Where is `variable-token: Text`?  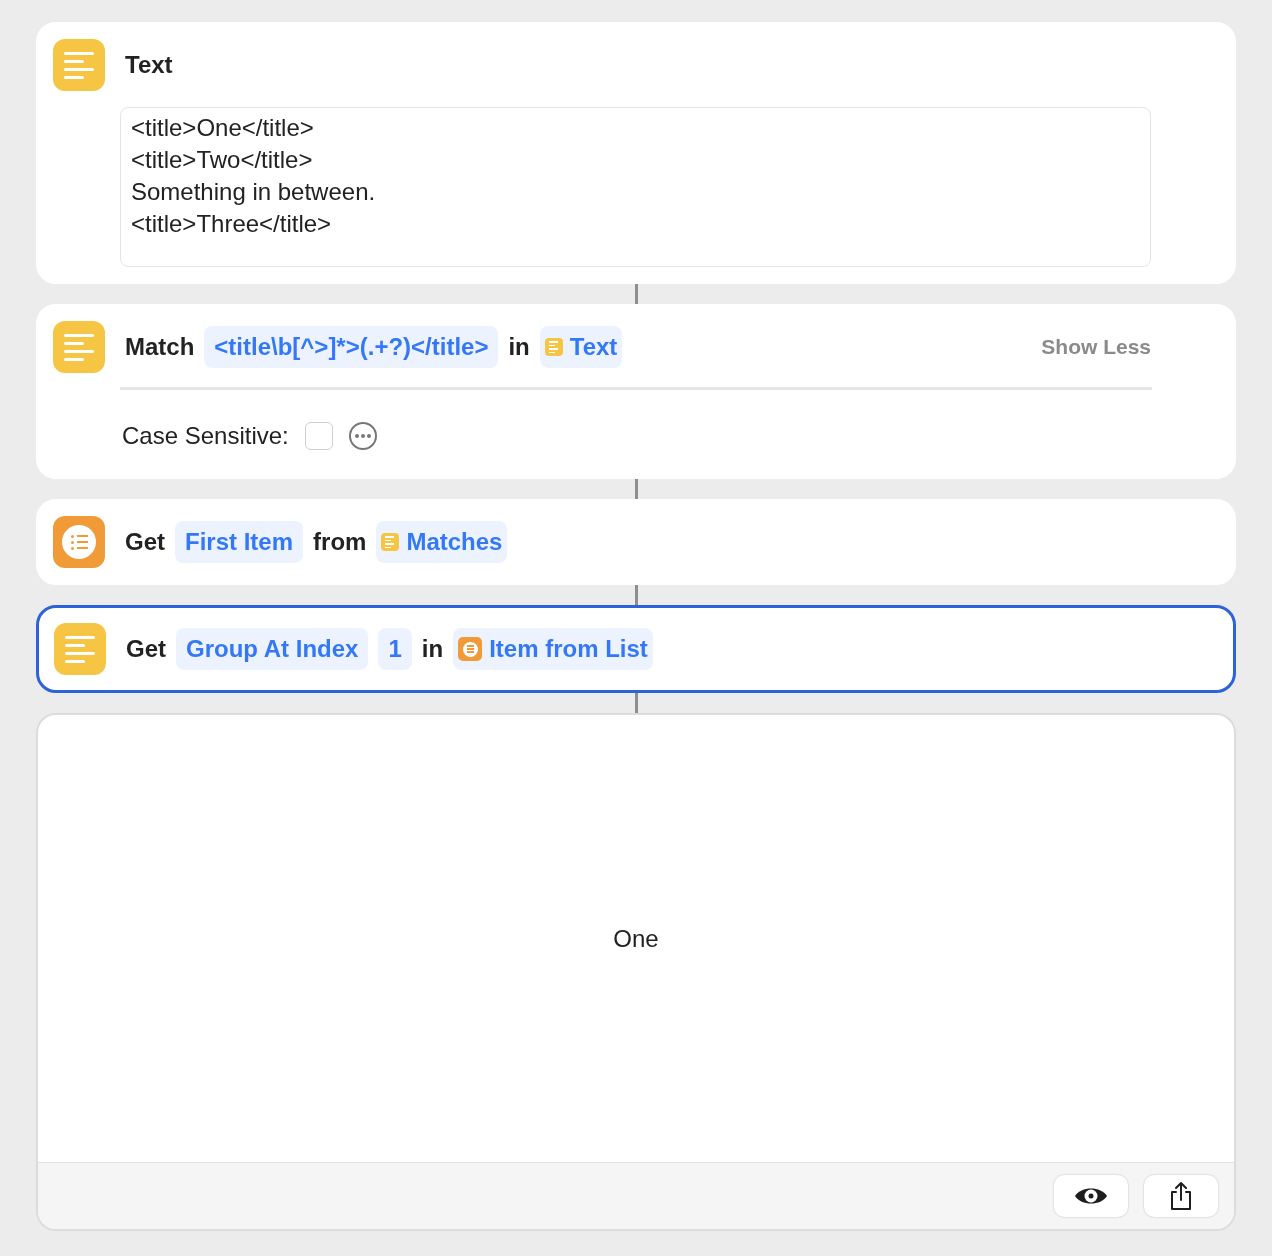 variable-token: Text is located at coordinates (581, 347).